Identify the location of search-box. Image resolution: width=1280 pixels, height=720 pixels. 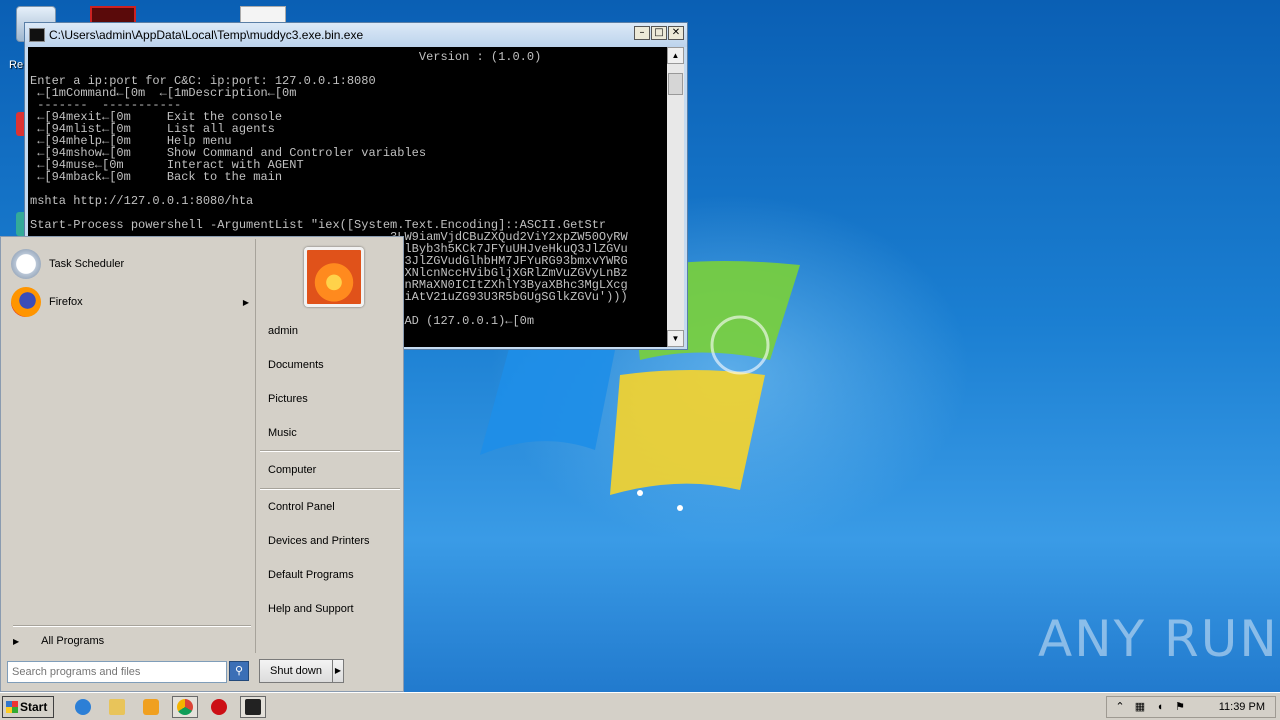
(117, 672).